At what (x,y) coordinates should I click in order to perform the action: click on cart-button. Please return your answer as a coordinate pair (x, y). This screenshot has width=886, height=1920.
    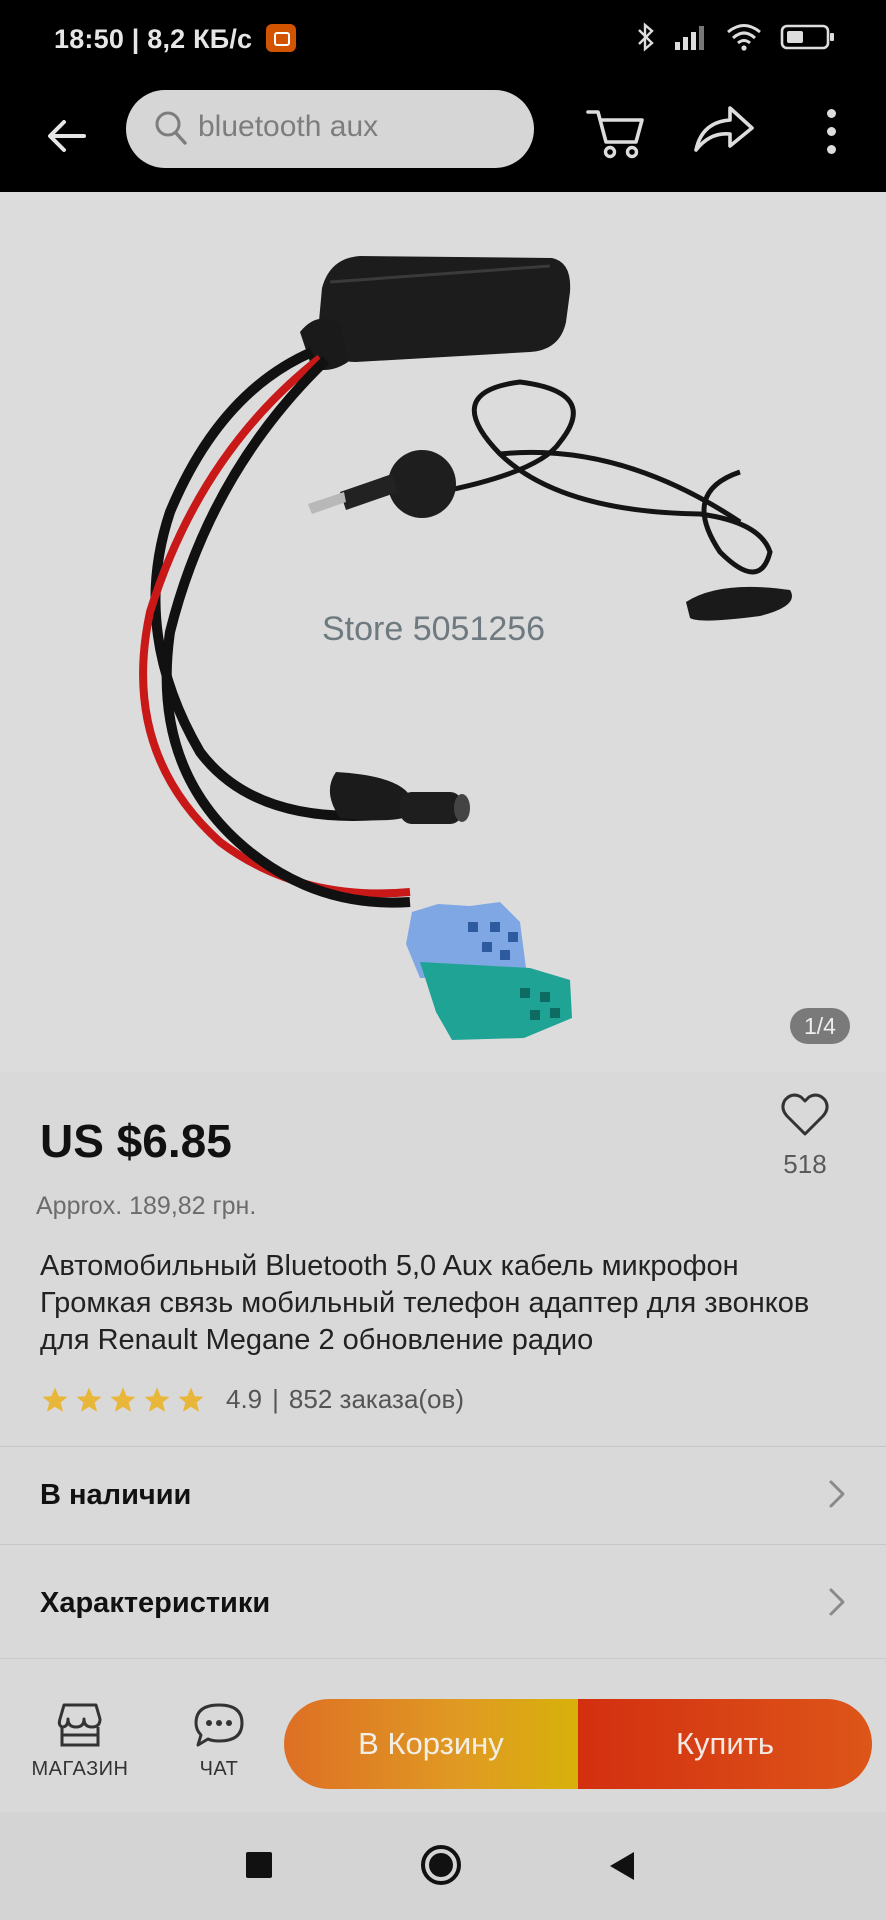
    Looking at the image, I should click on (615, 131).